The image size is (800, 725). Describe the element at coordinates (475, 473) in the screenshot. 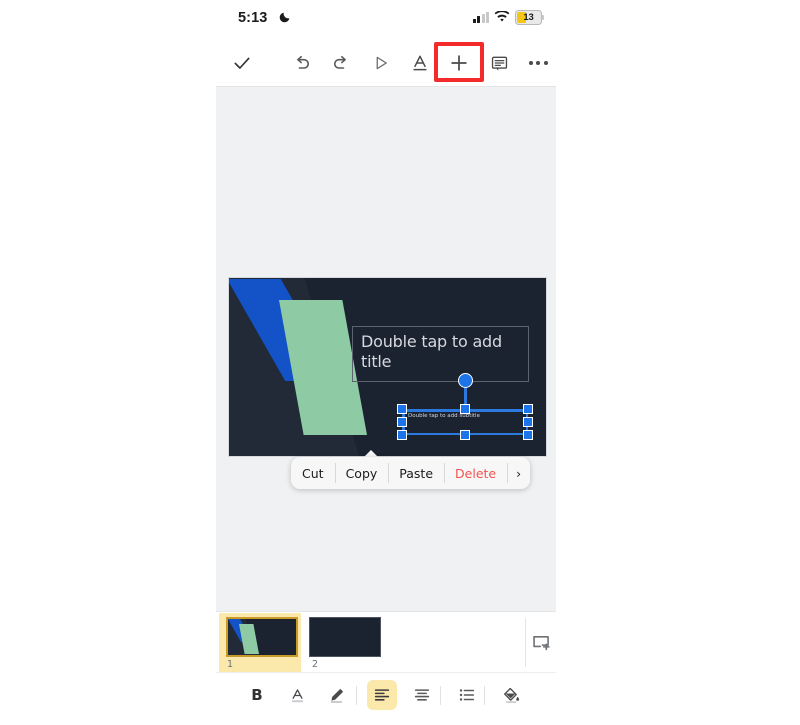

I see `context-menu-delete: Delete` at that location.